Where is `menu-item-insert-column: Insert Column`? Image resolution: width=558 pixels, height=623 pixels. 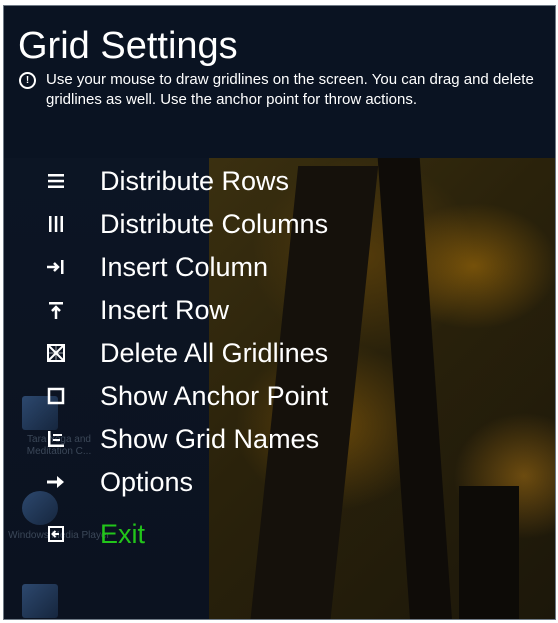 menu-item-insert-column: Insert Column is located at coordinates (156, 267).